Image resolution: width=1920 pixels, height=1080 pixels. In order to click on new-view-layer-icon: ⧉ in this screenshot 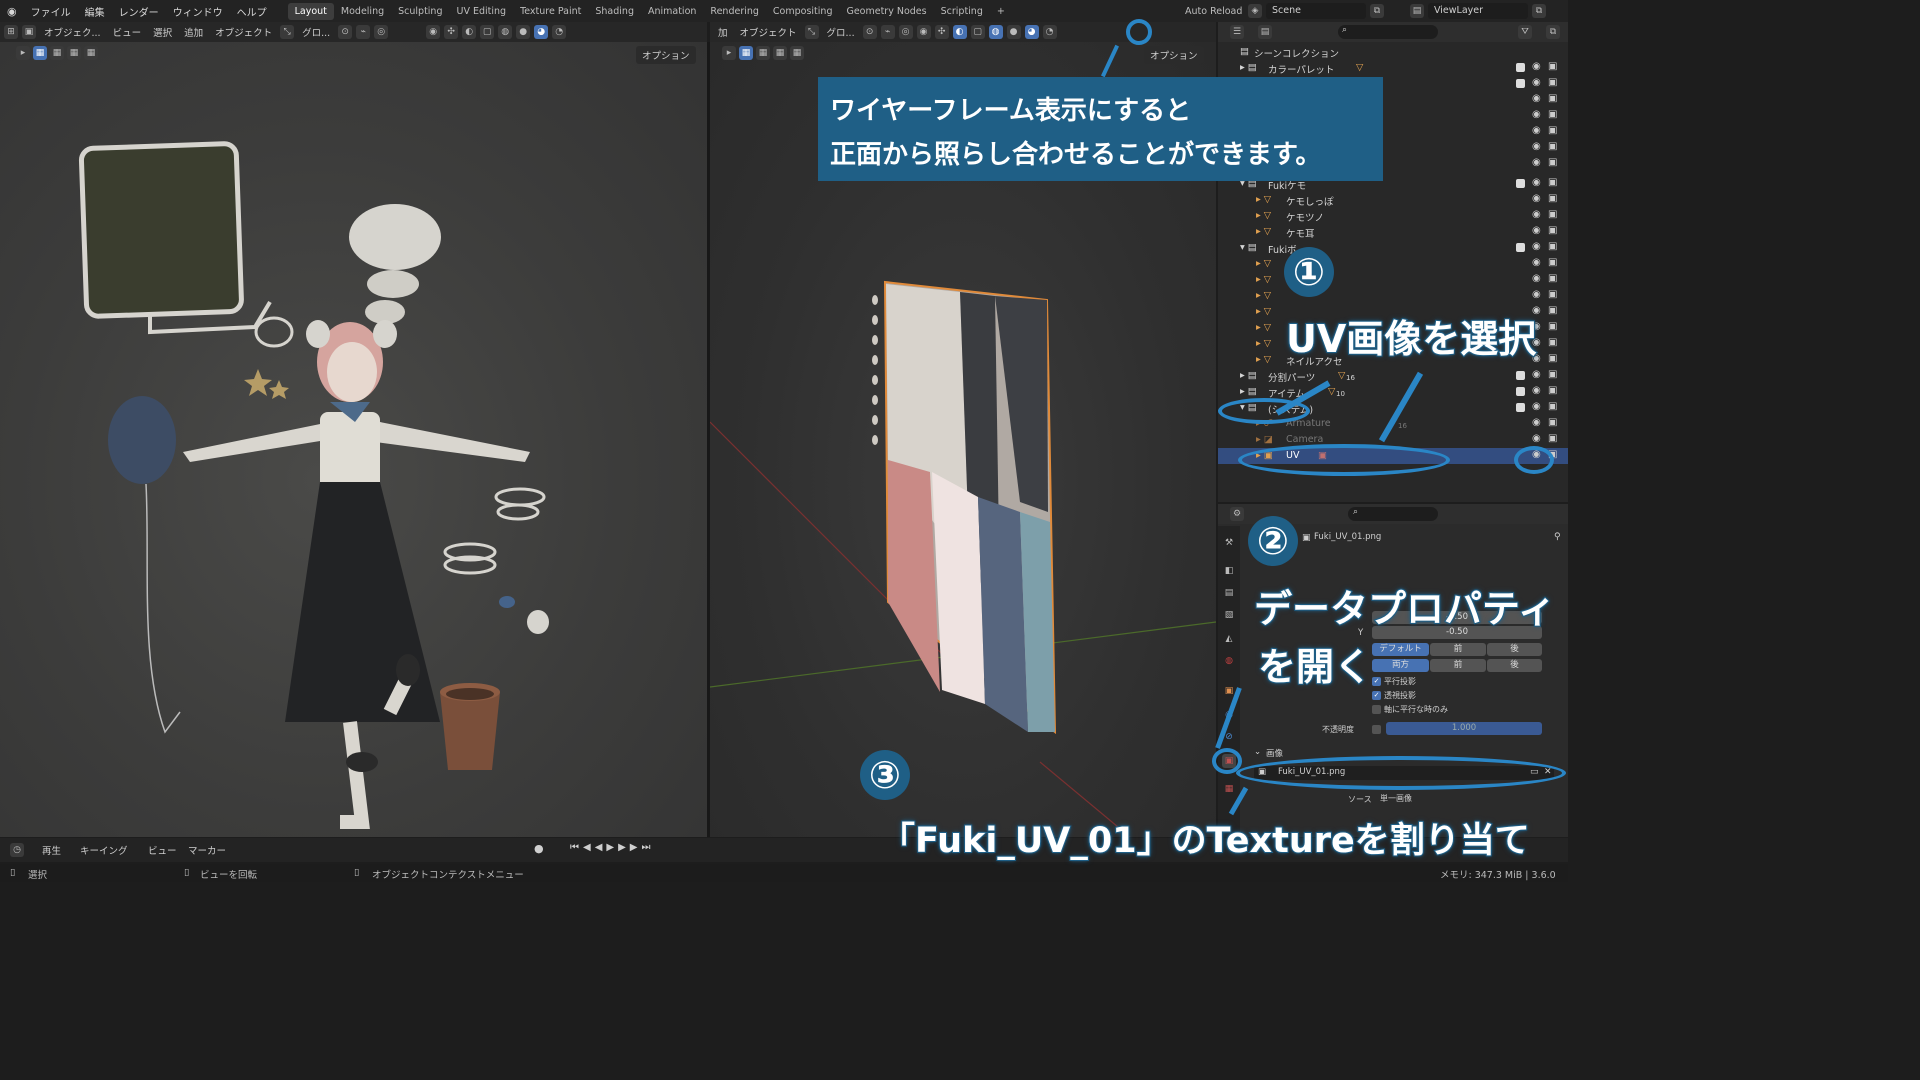, I will do `click(1539, 11)`.